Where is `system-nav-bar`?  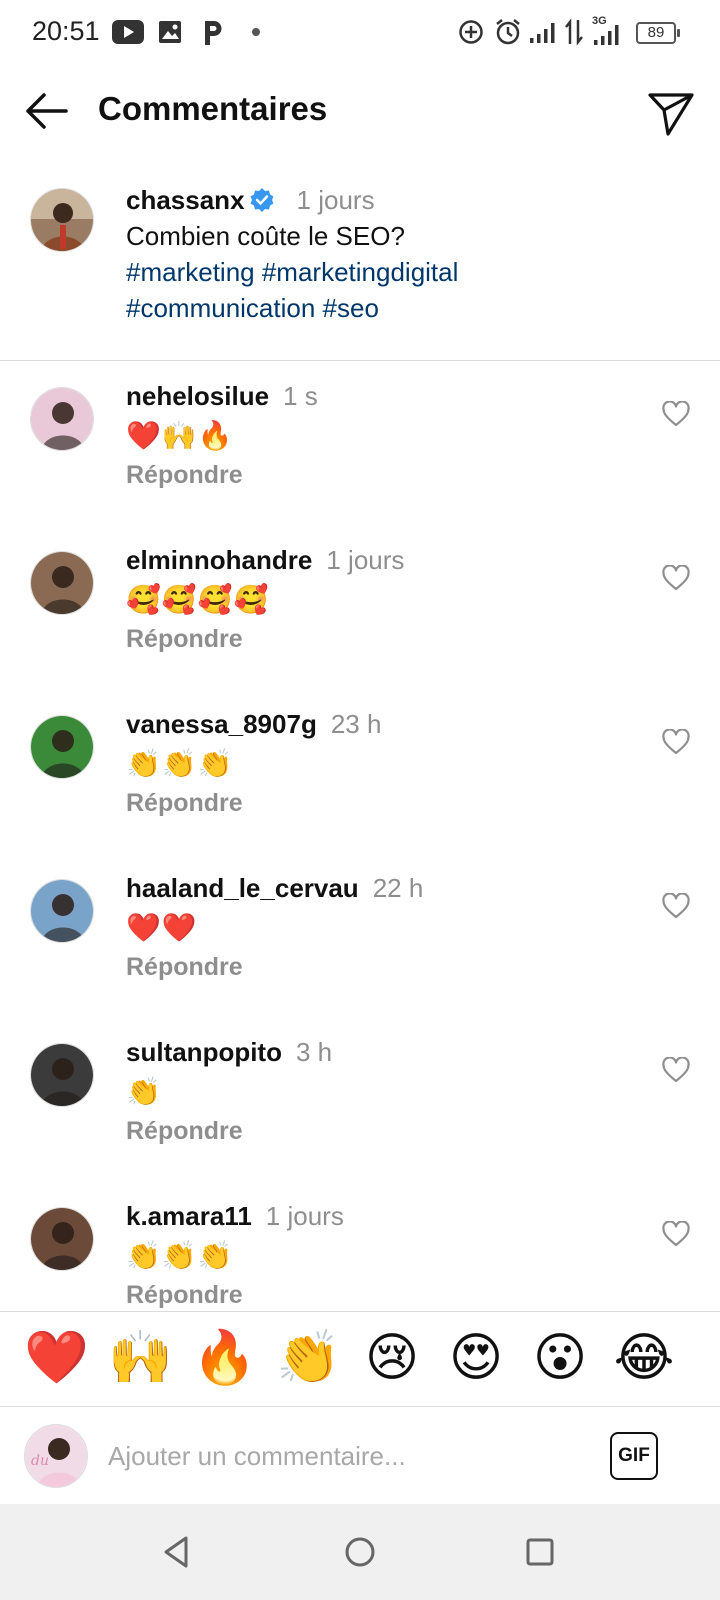 system-nav-bar is located at coordinates (360, 1552).